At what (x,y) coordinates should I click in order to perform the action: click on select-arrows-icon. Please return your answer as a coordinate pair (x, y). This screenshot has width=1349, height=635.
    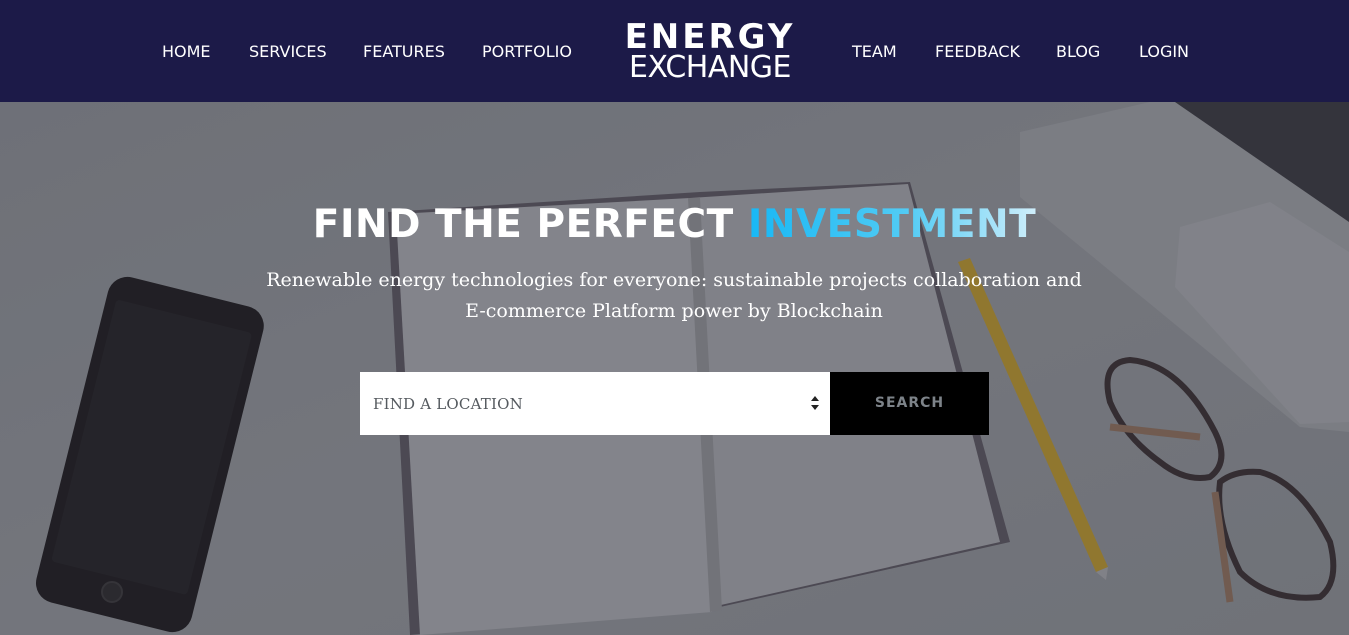
    Looking at the image, I should click on (815, 403).